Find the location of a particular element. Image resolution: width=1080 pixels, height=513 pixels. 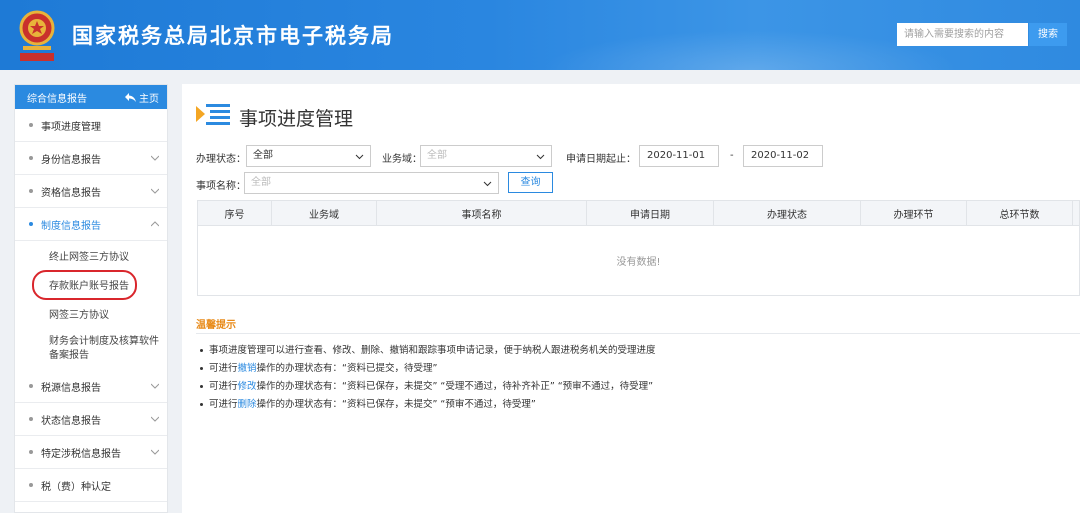

sidebar-item-label: 制度信息报告 is located at coordinates (71, 226).